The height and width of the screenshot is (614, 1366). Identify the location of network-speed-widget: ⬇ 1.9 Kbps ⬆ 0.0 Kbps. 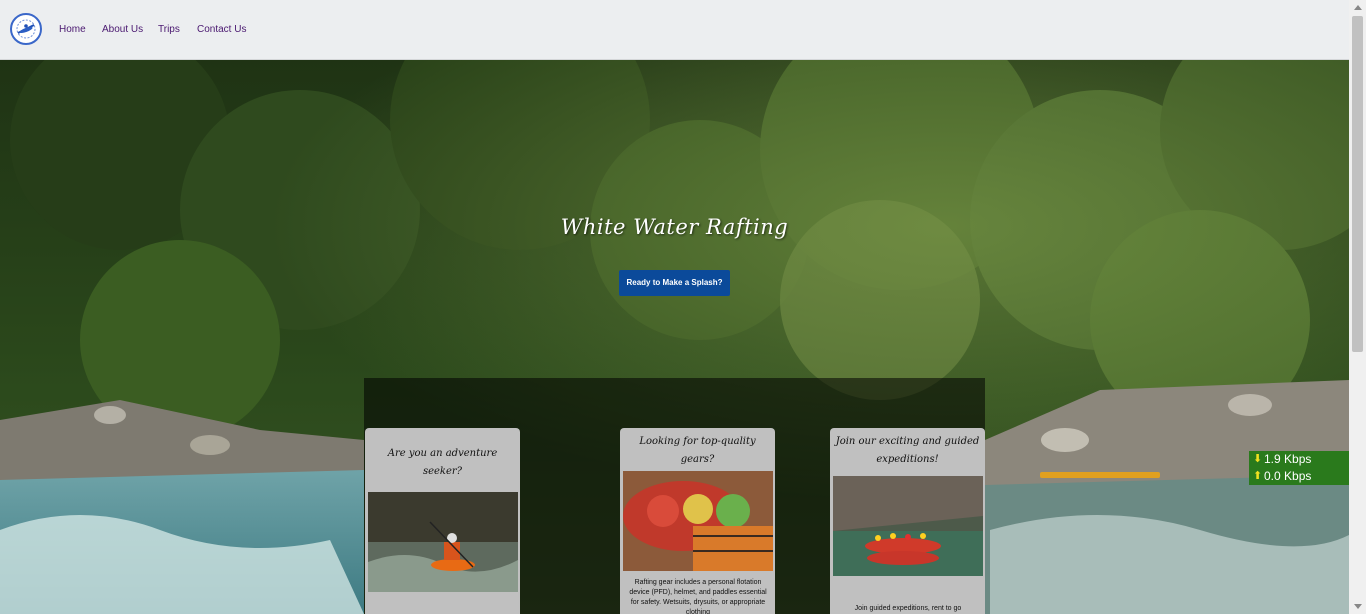
(1300, 468).